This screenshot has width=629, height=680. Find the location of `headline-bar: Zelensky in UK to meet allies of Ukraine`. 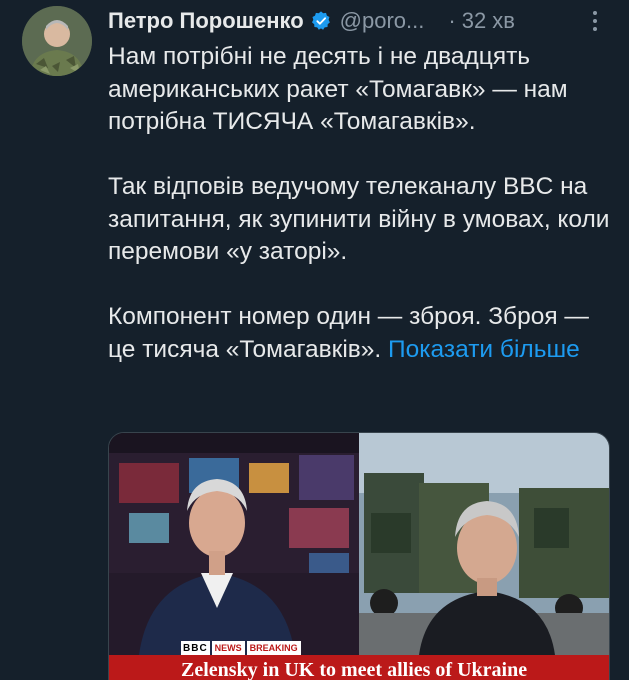

headline-bar: Zelensky in UK to meet allies of Ukraine is located at coordinates (359, 667).